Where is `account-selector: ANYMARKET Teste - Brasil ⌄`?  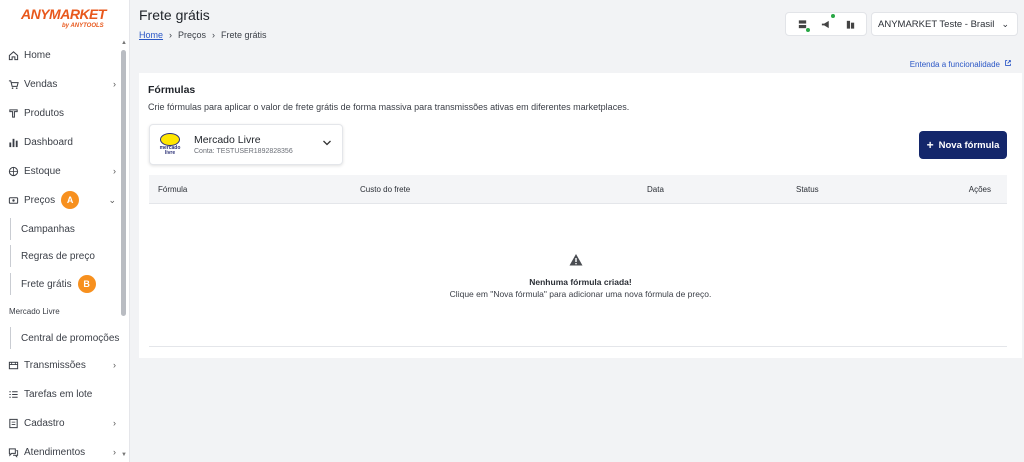
account-selector: ANYMARKET Teste - Brasil ⌄ is located at coordinates (944, 24).